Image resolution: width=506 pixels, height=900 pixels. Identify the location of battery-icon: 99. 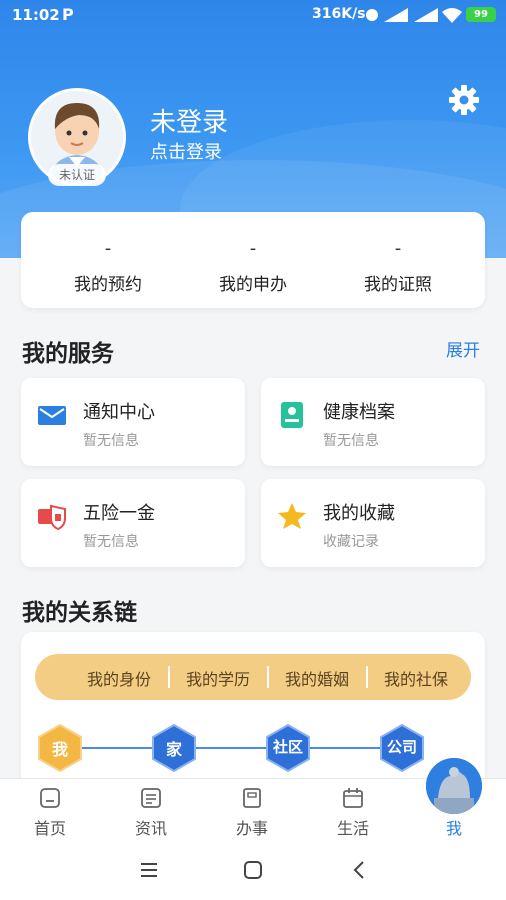
(481, 14).